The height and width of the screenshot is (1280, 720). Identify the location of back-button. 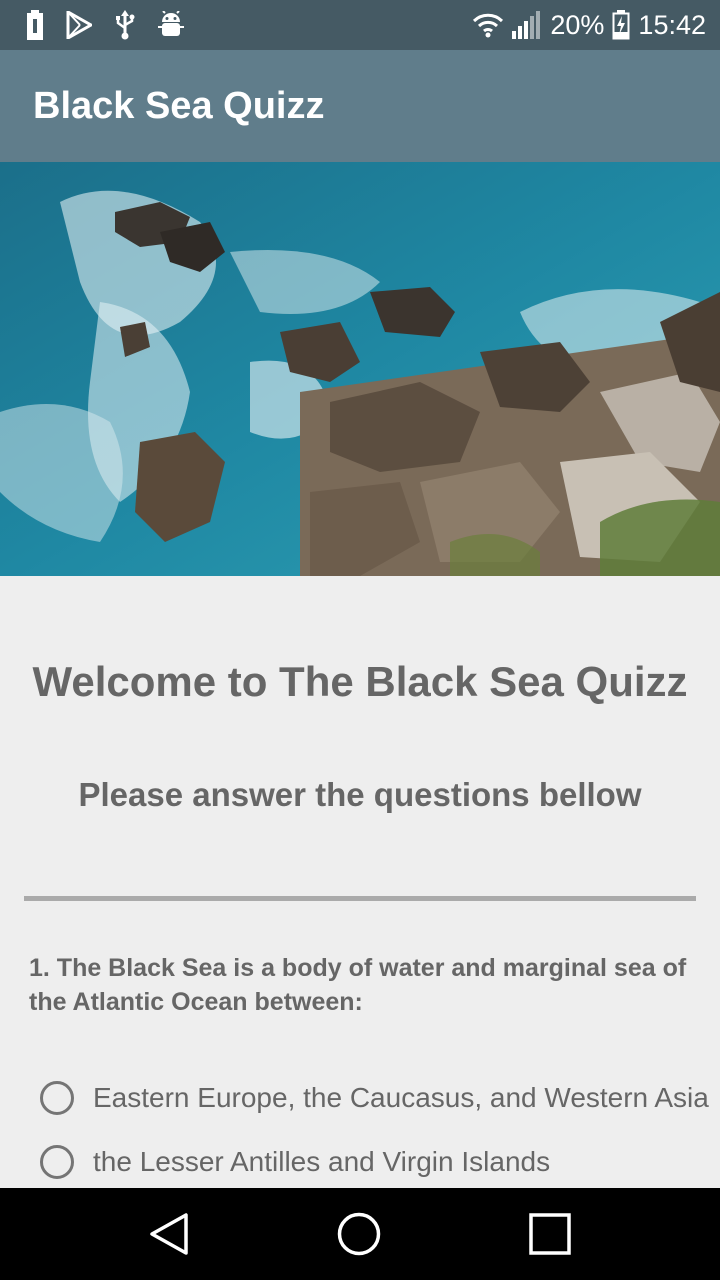
(170, 1234).